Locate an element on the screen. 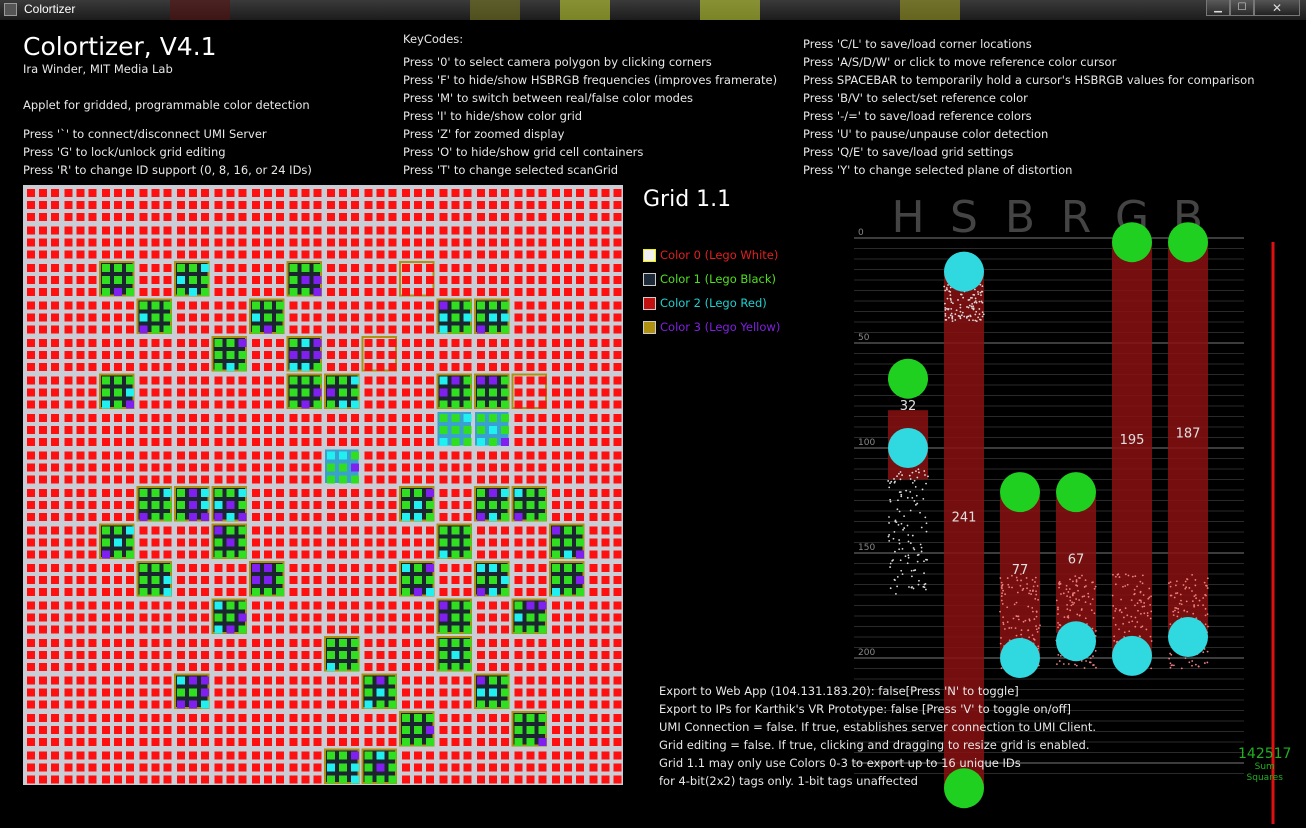  legend-item-color-3: Color 3 (Lego Yellow) is located at coordinates (711, 327).